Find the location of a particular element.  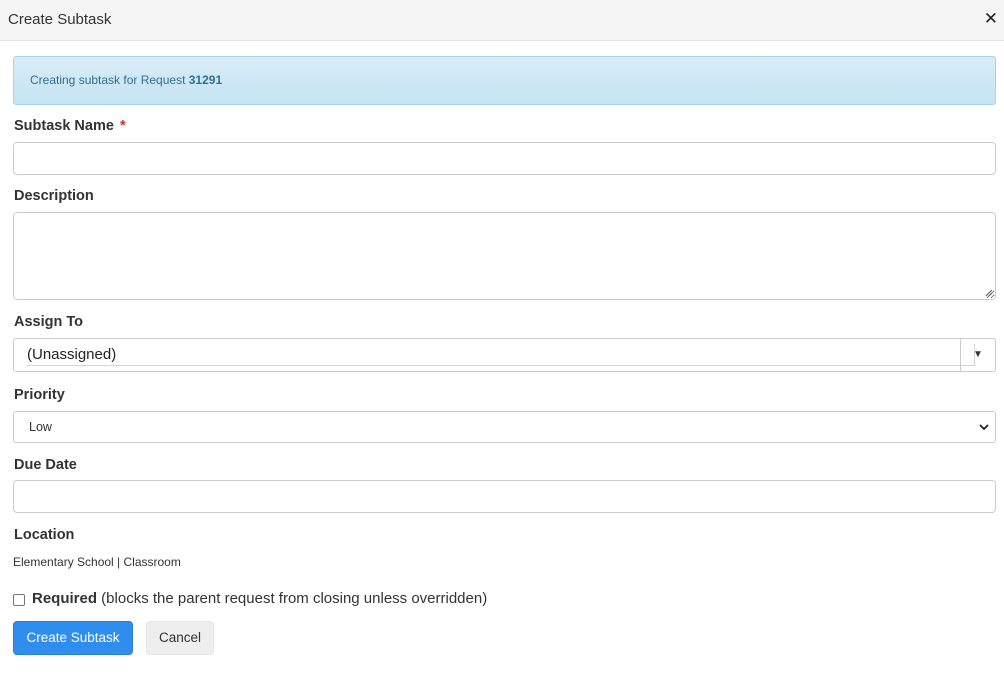

assign-to-dropdown-button: ▼ is located at coordinates (977, 355).